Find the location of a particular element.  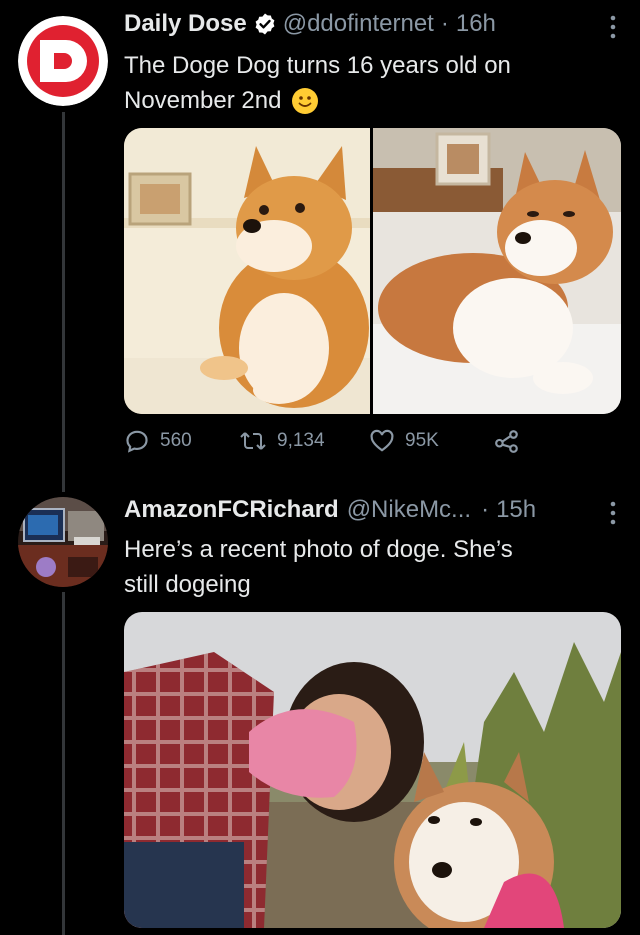

display-name: AmazonFCRichard is located at coordinates (231, 510).